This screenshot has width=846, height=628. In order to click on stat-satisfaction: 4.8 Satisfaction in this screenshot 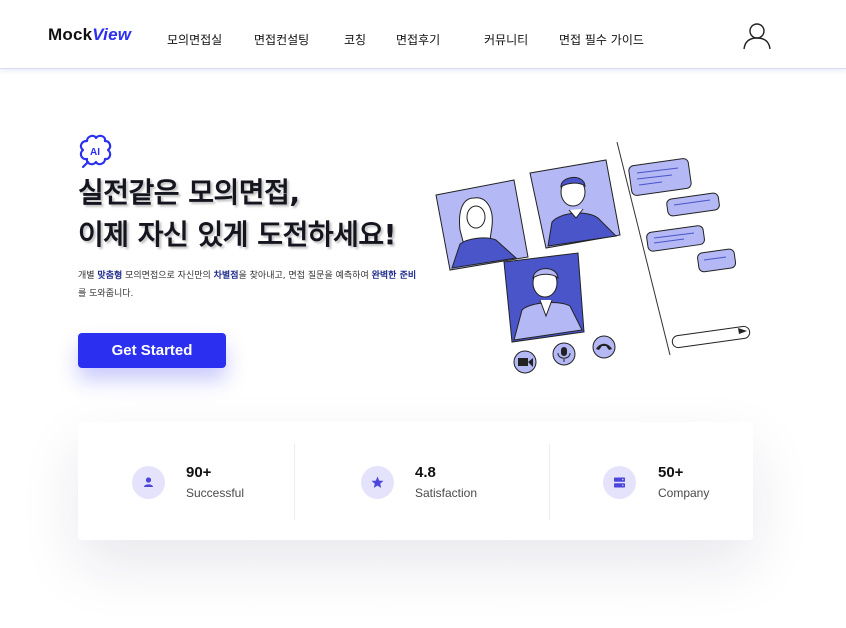, I will do `click(422, 481)`.